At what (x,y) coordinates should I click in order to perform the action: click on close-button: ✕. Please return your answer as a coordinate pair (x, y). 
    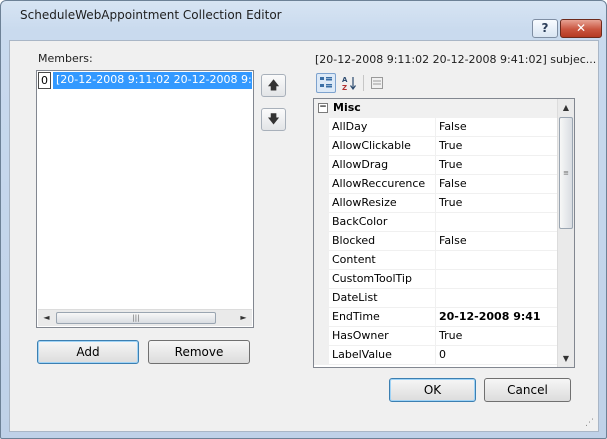
    Looking at the image, I should click on (581, 28).